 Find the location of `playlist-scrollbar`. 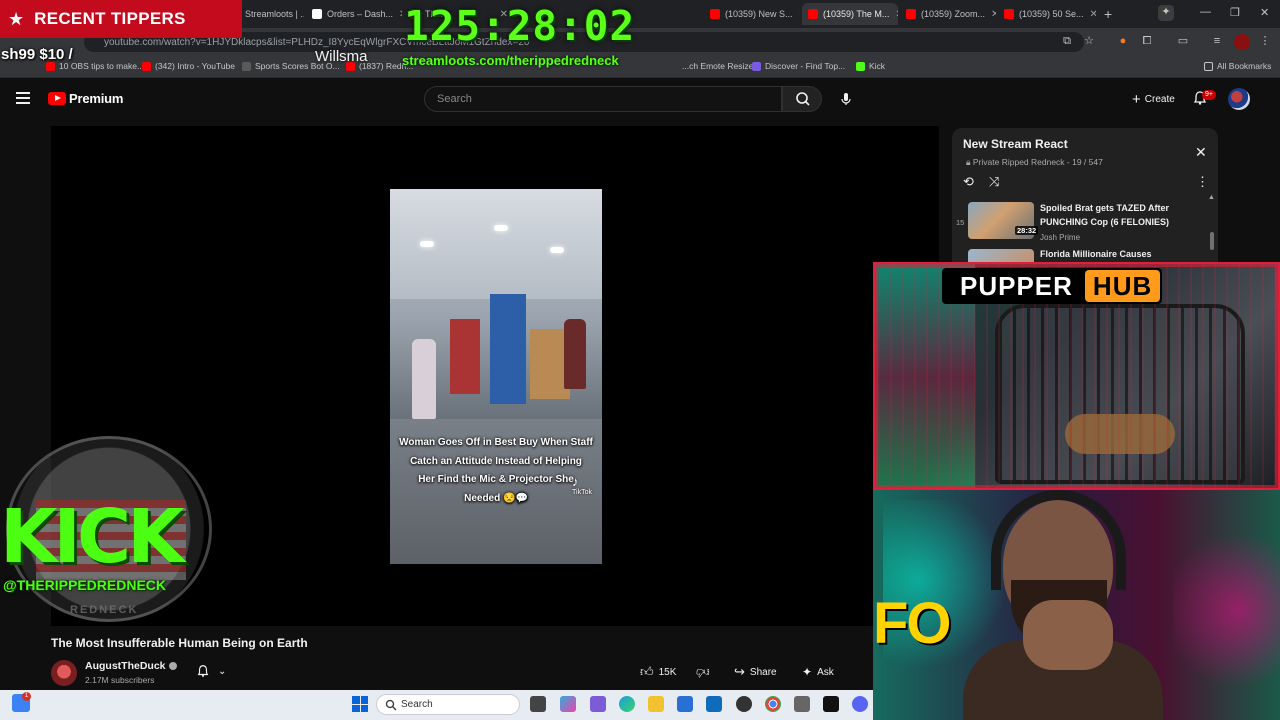

playlist-scrollbar is located at coordinates (1212, 241).